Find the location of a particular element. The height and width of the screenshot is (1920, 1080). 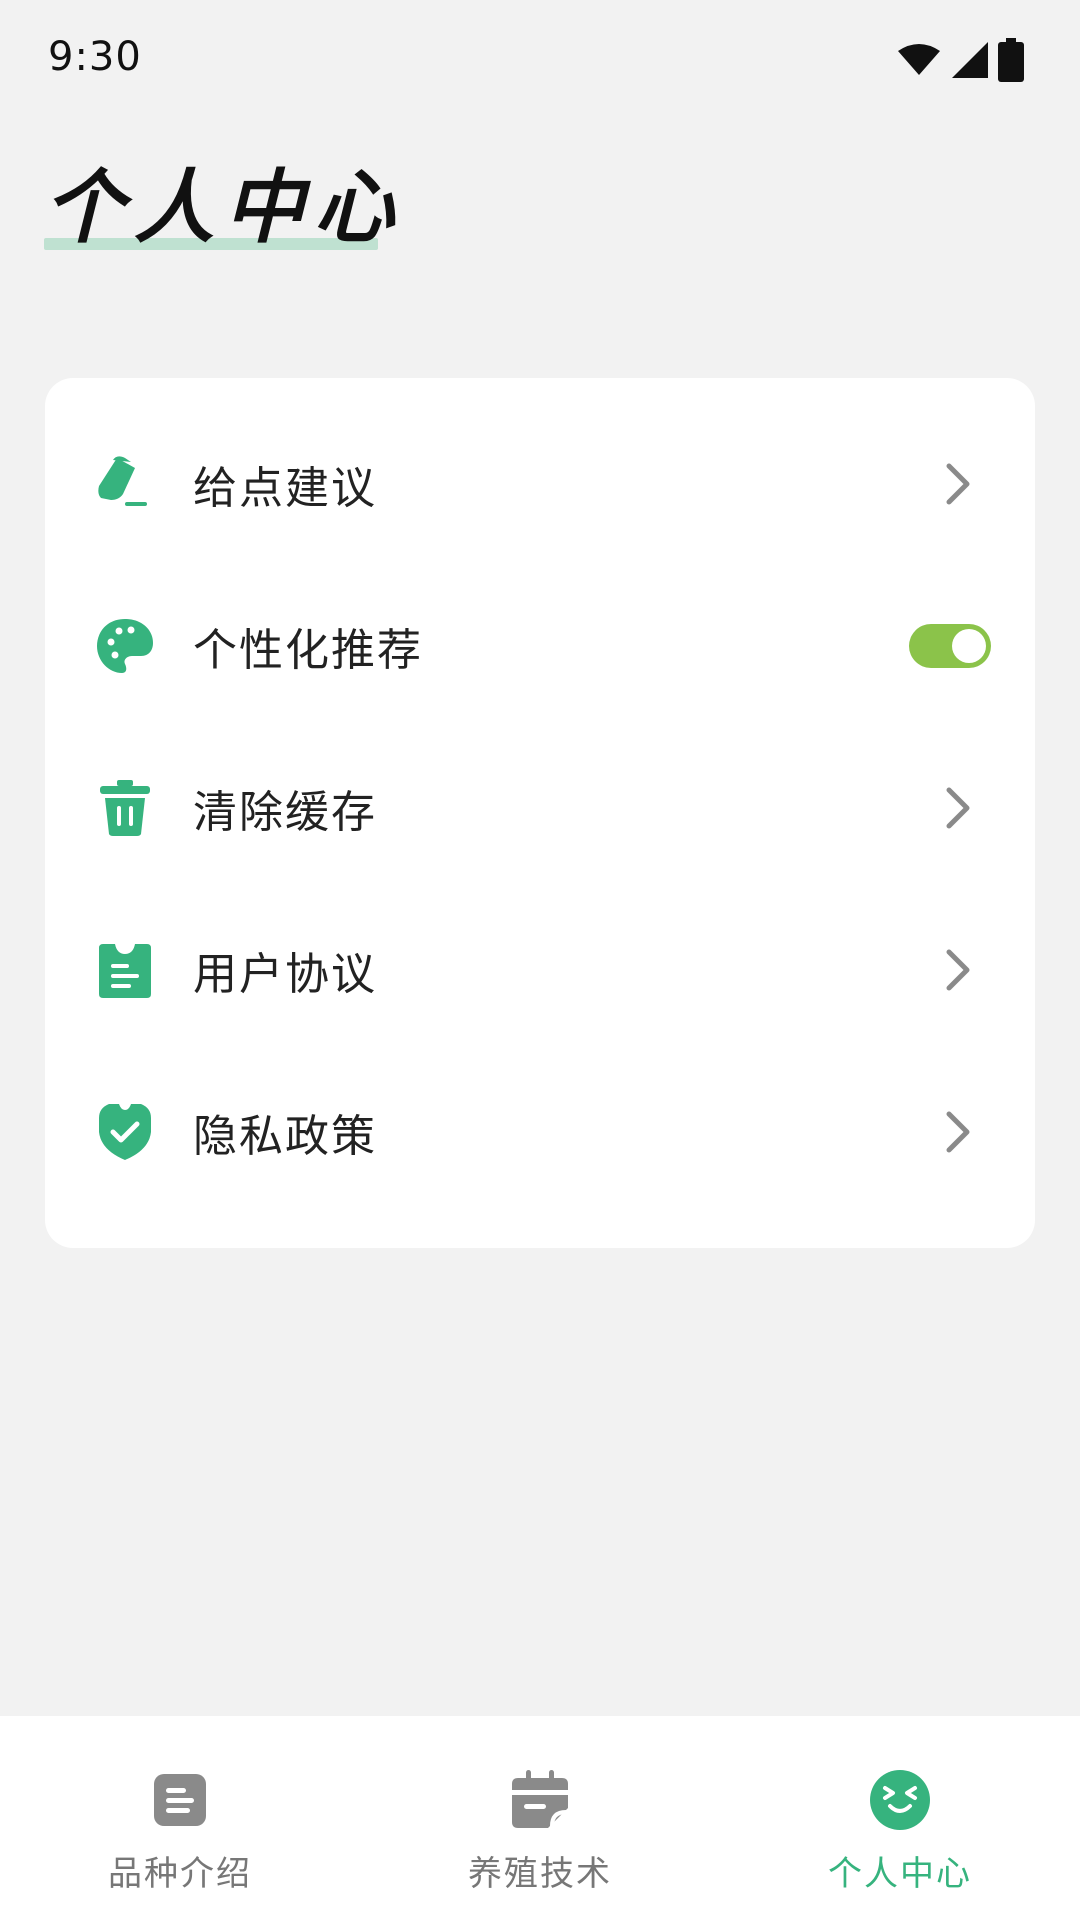

smile-icon is located at coordinates (900, 1800).